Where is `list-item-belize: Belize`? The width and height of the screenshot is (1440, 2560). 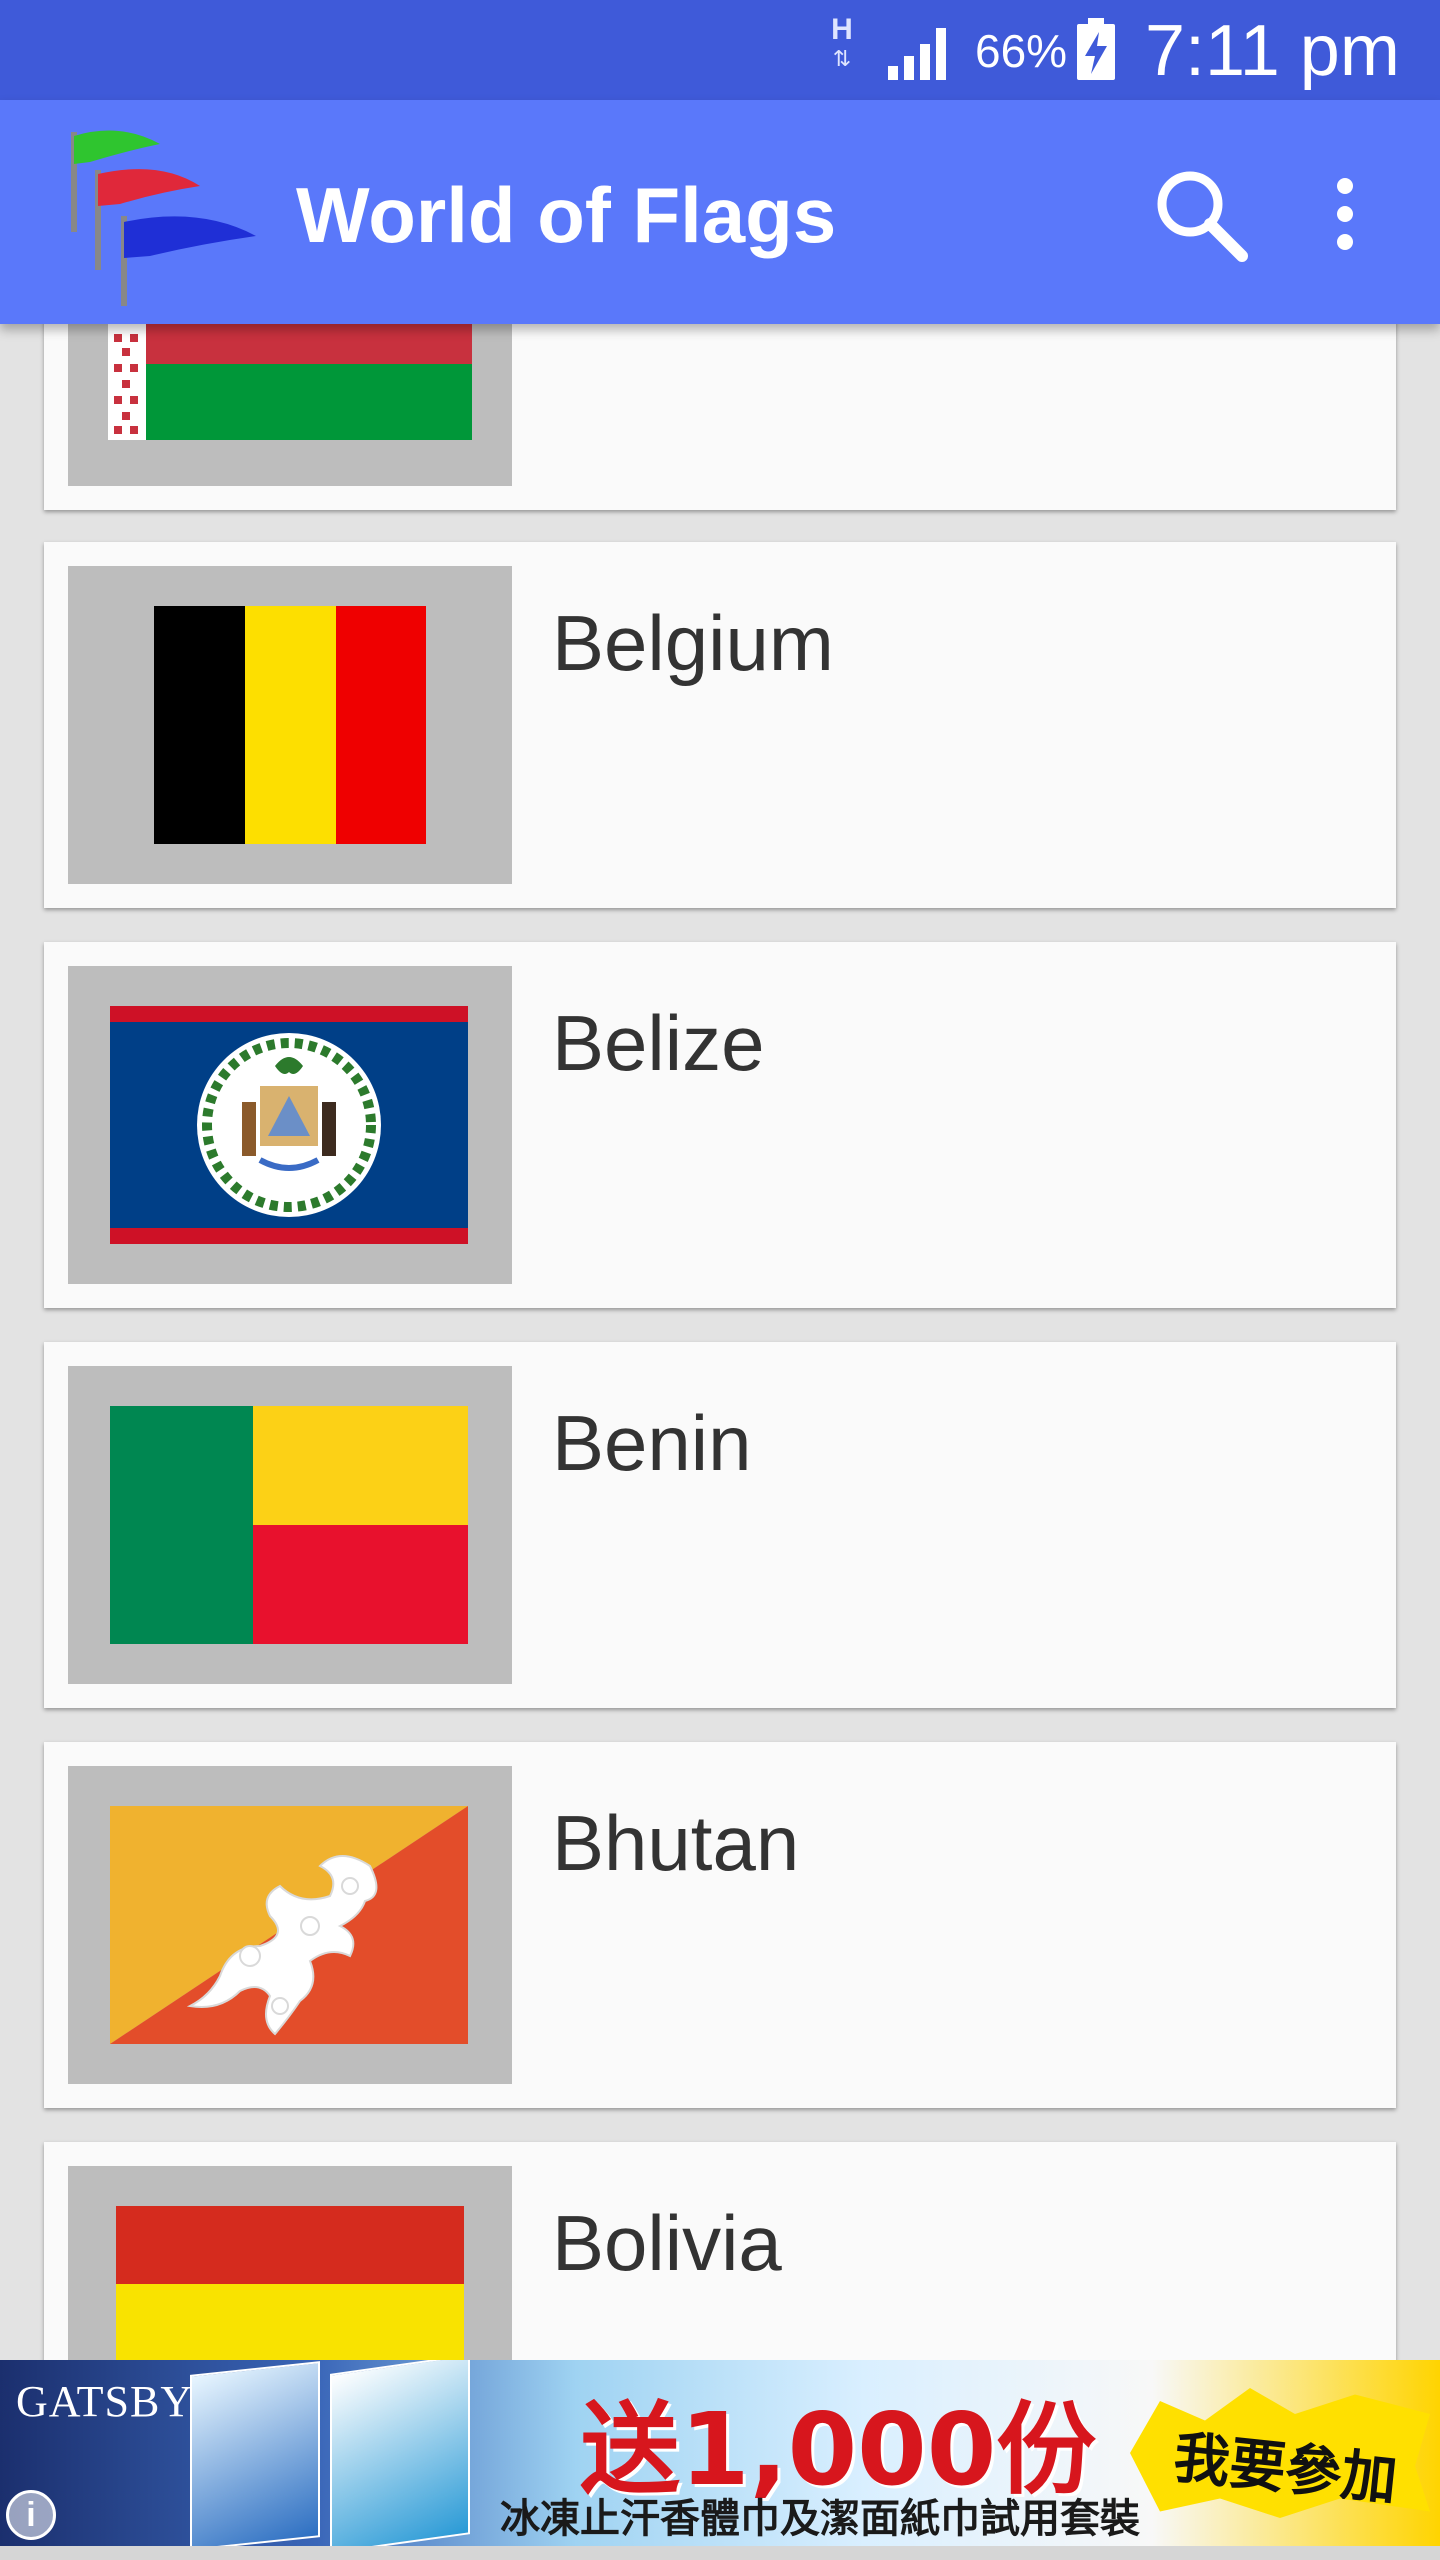 list-item-belize: Belize is located at coordinates (720, 1125).